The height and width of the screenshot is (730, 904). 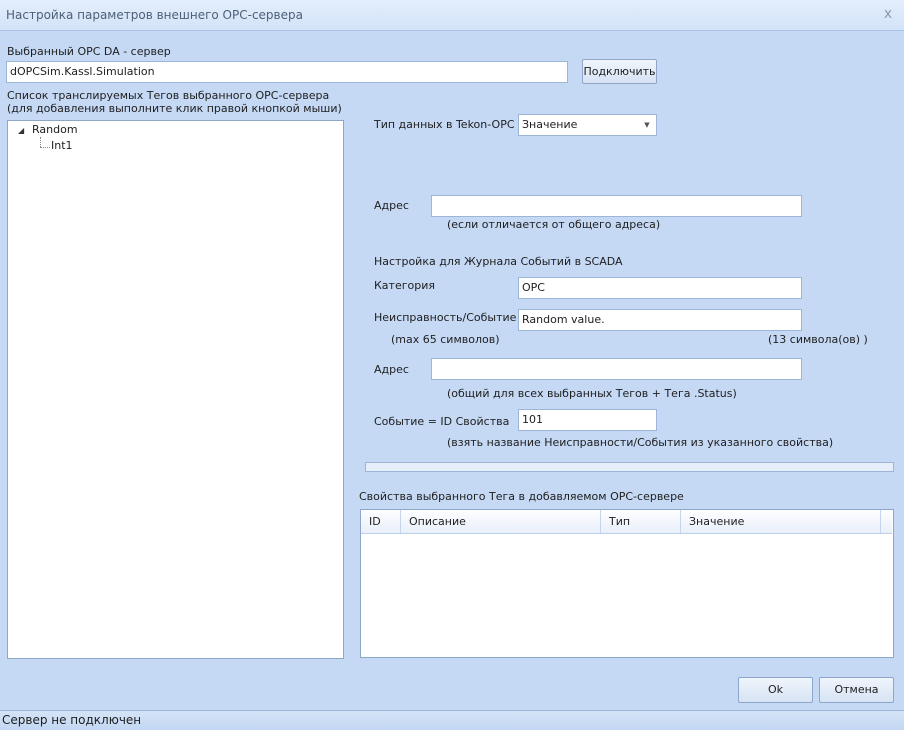 What do you see at coordinates (62, 145) in the screenshot?
I see `tree-node-int1: Int1` at bounding box center [62, 145].